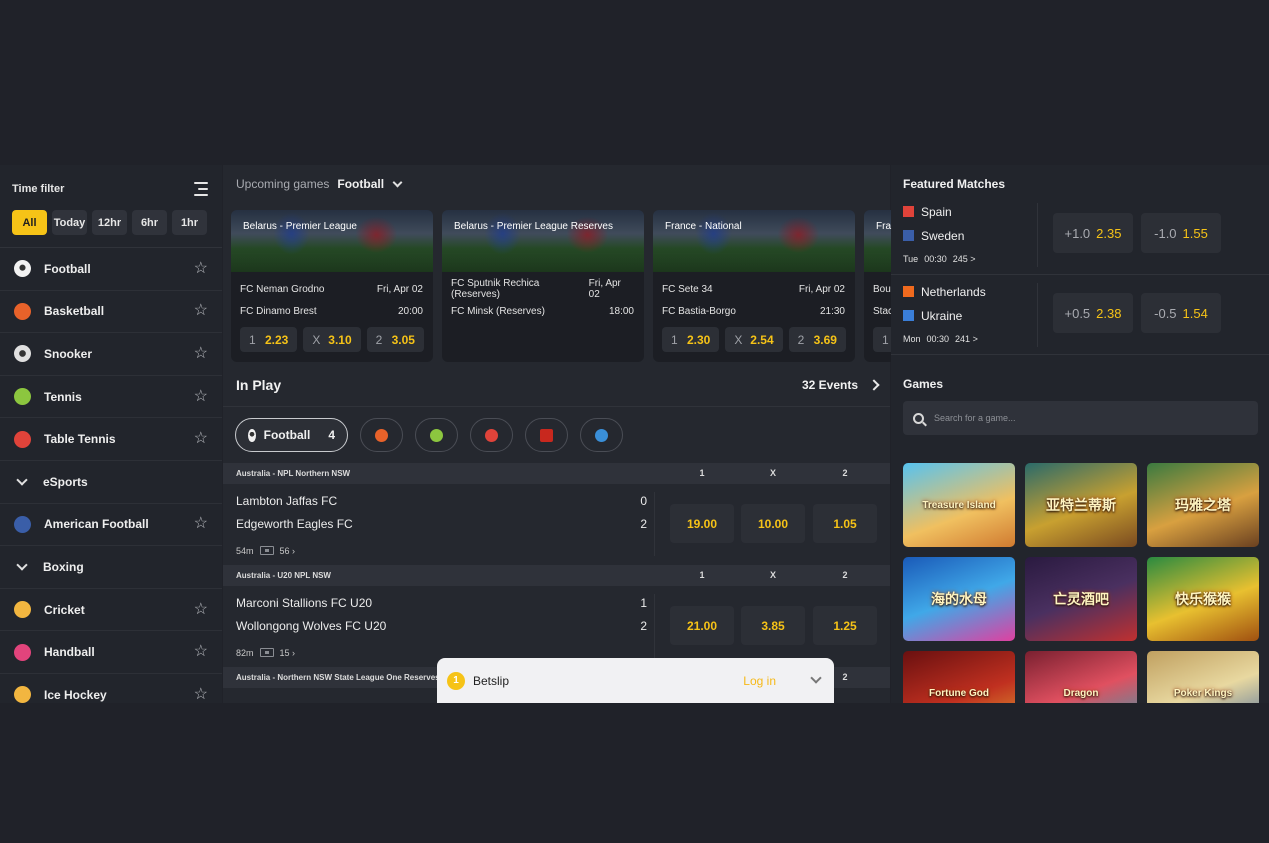 Image resolution: width=1269 pixels, height=843 pixels. Describe the element at coordinates (288, 653) in the screenshot. I see `markets-count: 15 ›` at that location.